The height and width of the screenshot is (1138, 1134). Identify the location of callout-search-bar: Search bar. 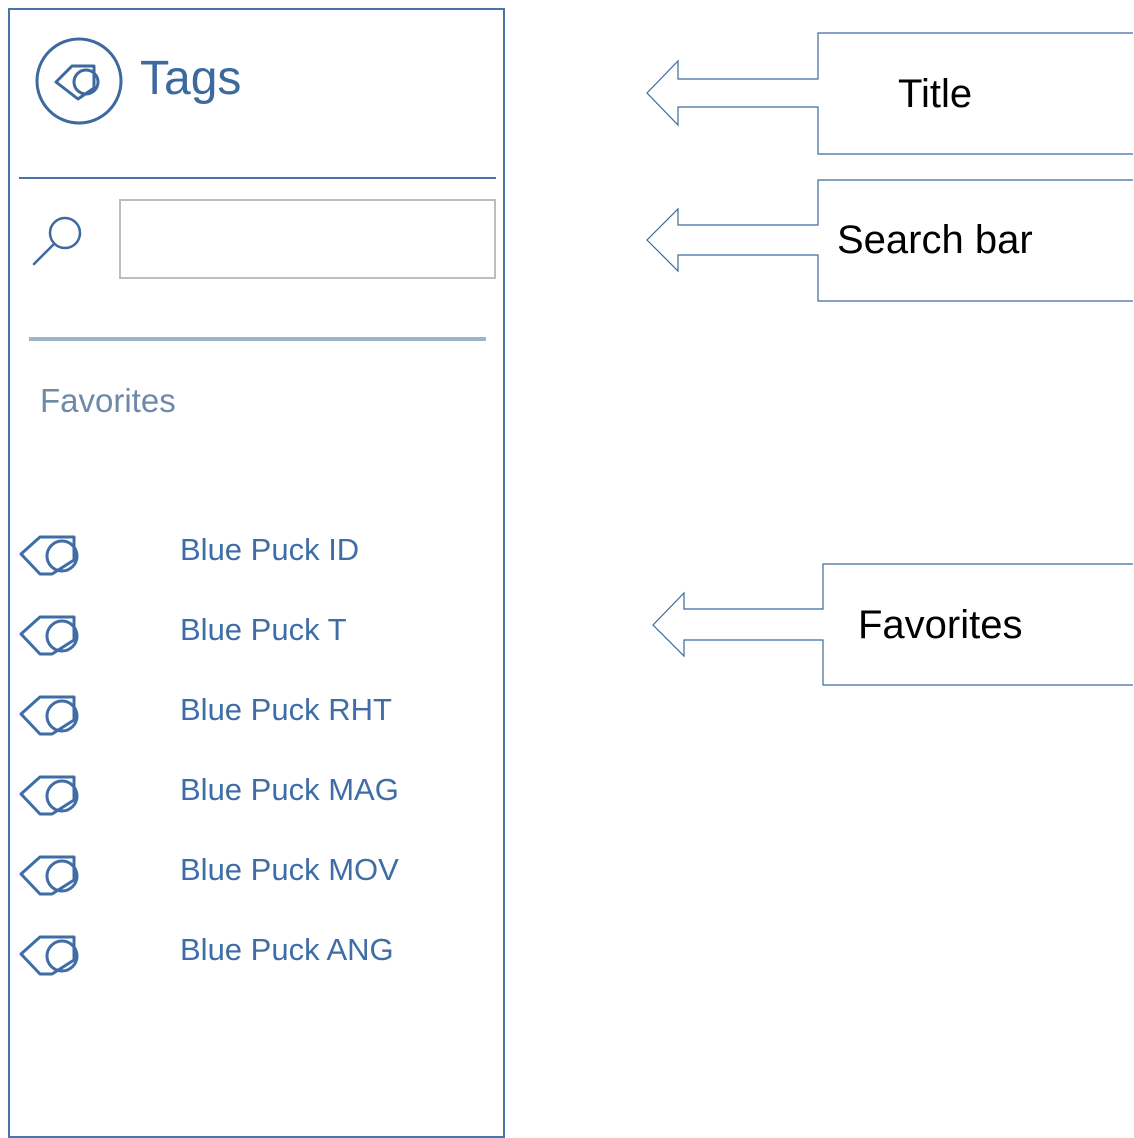
(890, 241).